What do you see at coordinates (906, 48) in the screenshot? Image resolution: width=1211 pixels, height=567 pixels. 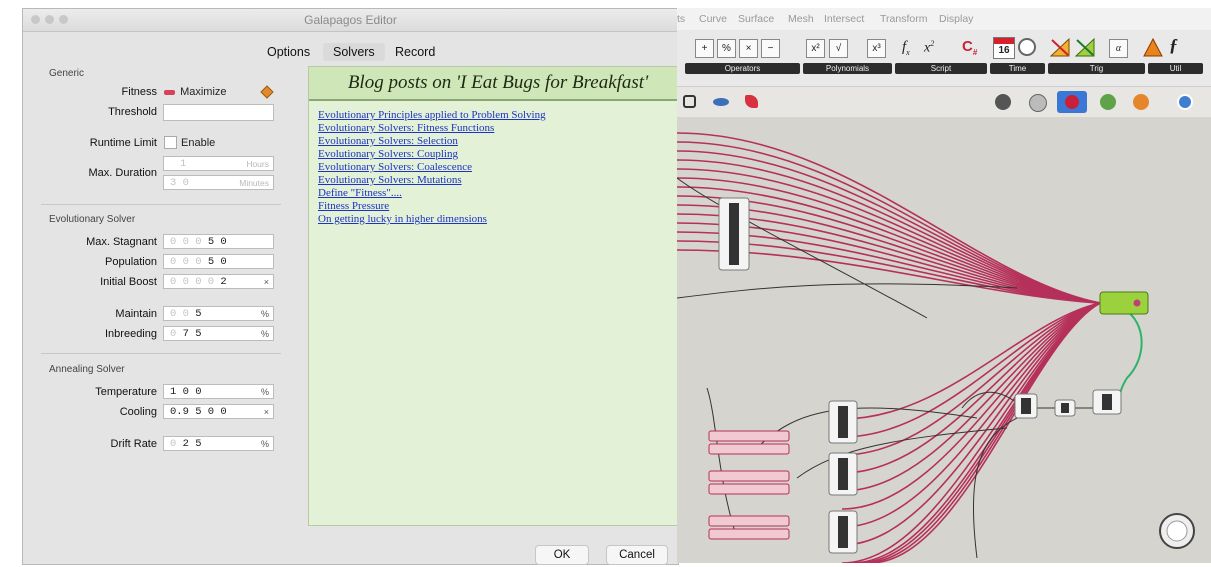 I see `expression-icon: fx` at bounding box center [906, 48].